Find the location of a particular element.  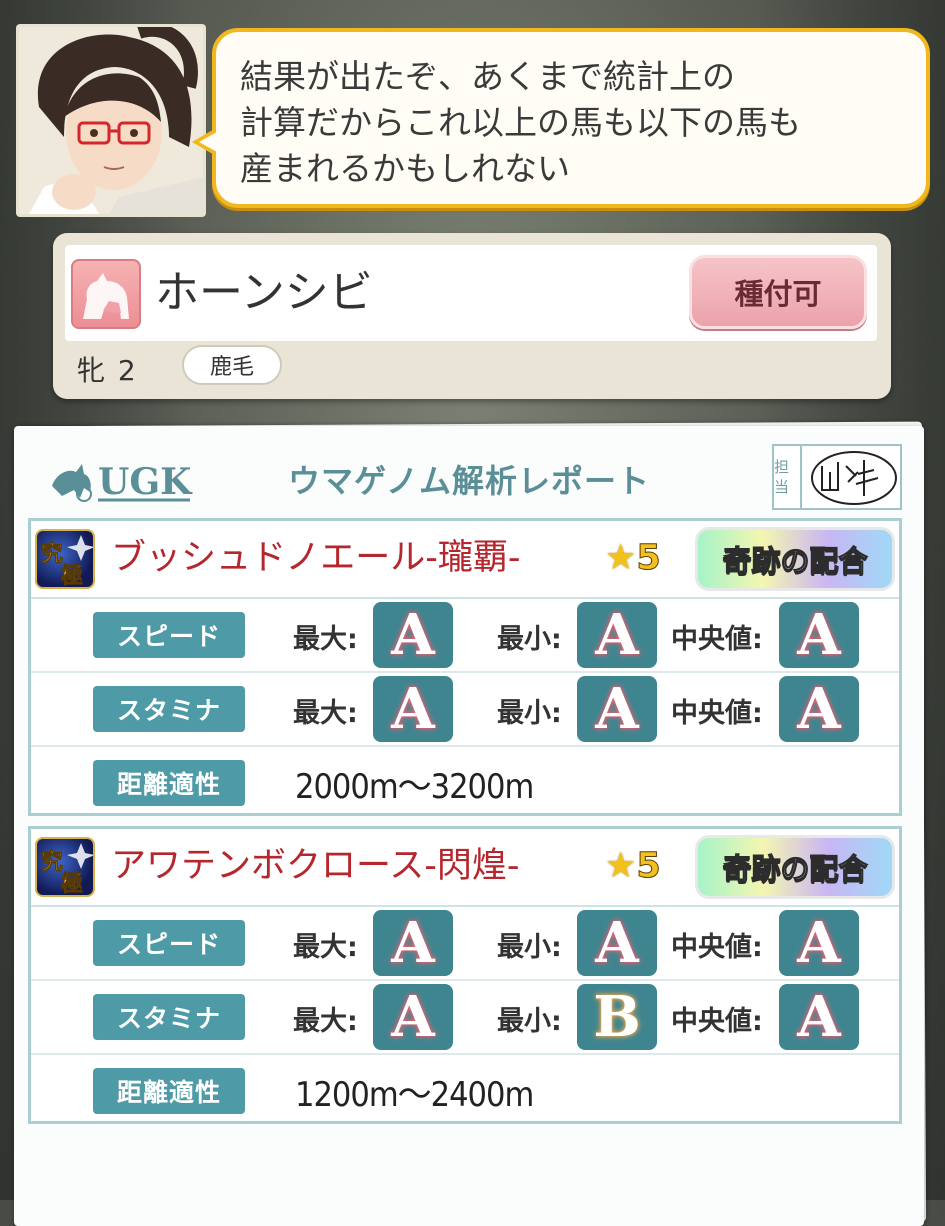

distance-row: 距離適性 1200m〜2400m is located at coordinates (465, 1091).